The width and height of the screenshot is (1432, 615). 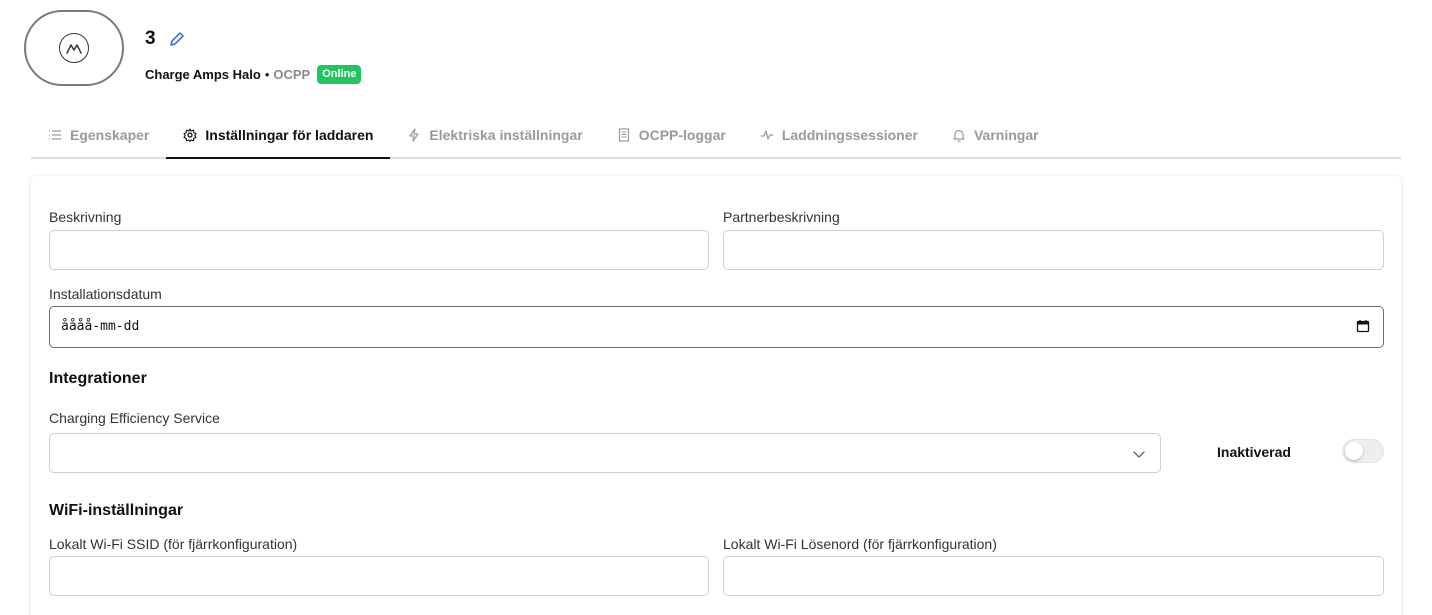 What do you see at coordinates (623, 134) in the screenshot?
I see `document-icon` at bounding box center [623, 134].